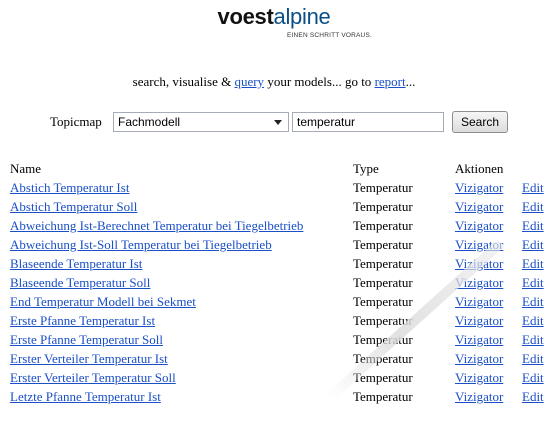 The height and width of the screenshot is (446, 548). What do you see at coordinates (85, 396) in the screenshot?
I see `model-name-link: Letzte Pfanne Temperatur Ist` at bounding box center [85, 396].